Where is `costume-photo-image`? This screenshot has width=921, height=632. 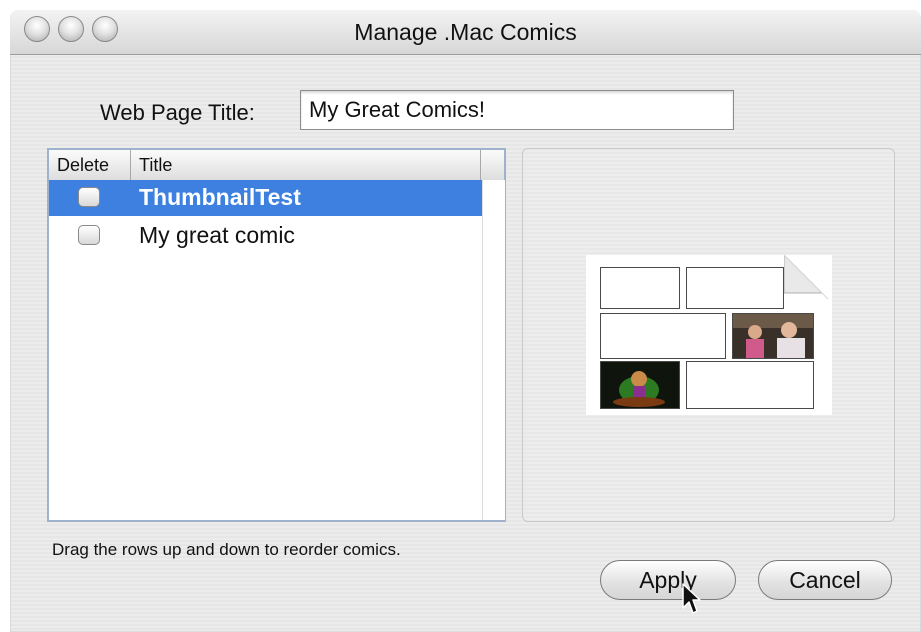 costume-photo-image is located at coordinates (640, 385).